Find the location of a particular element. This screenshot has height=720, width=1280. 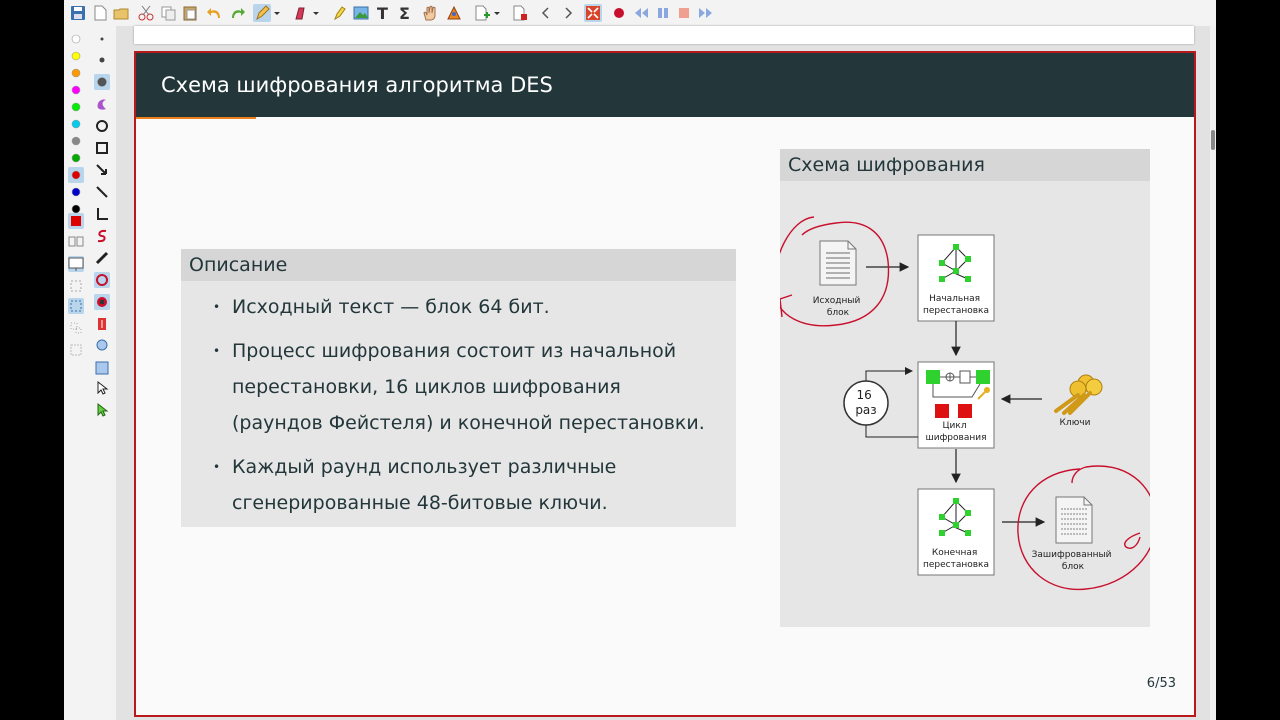

previous-page-edge is located at coordinates (664, 35).